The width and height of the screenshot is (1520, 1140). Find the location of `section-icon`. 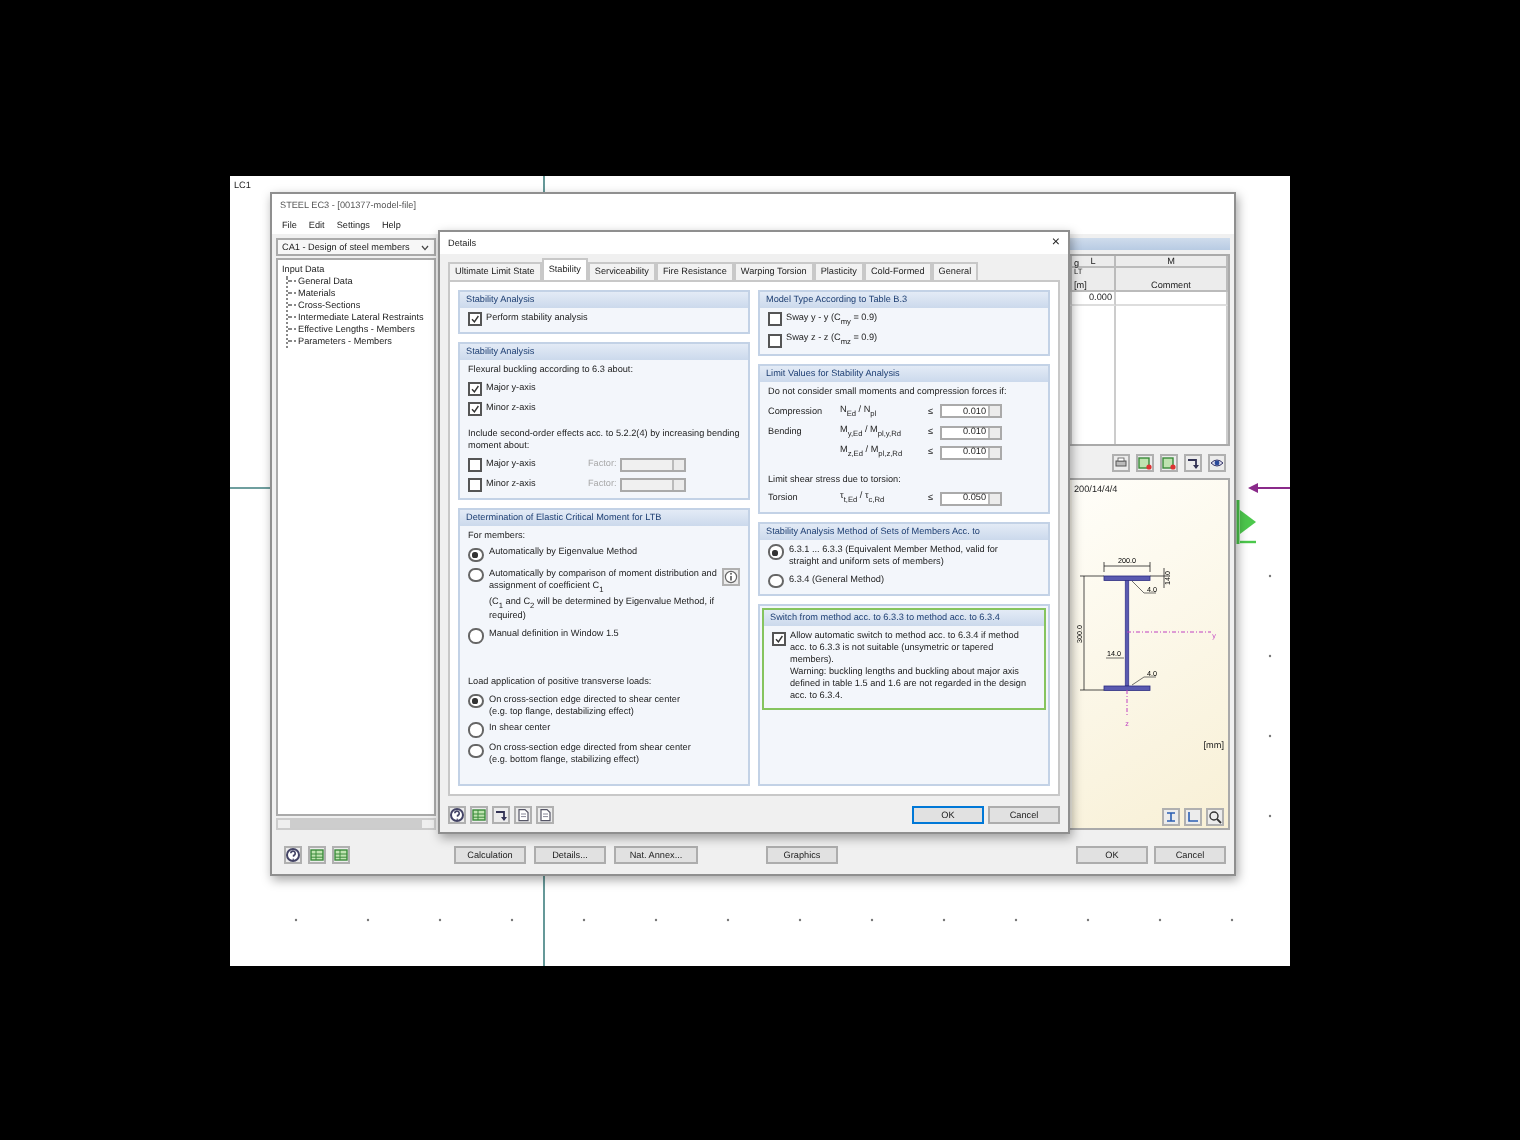

section-icon is located at coordinates (1171, 817).